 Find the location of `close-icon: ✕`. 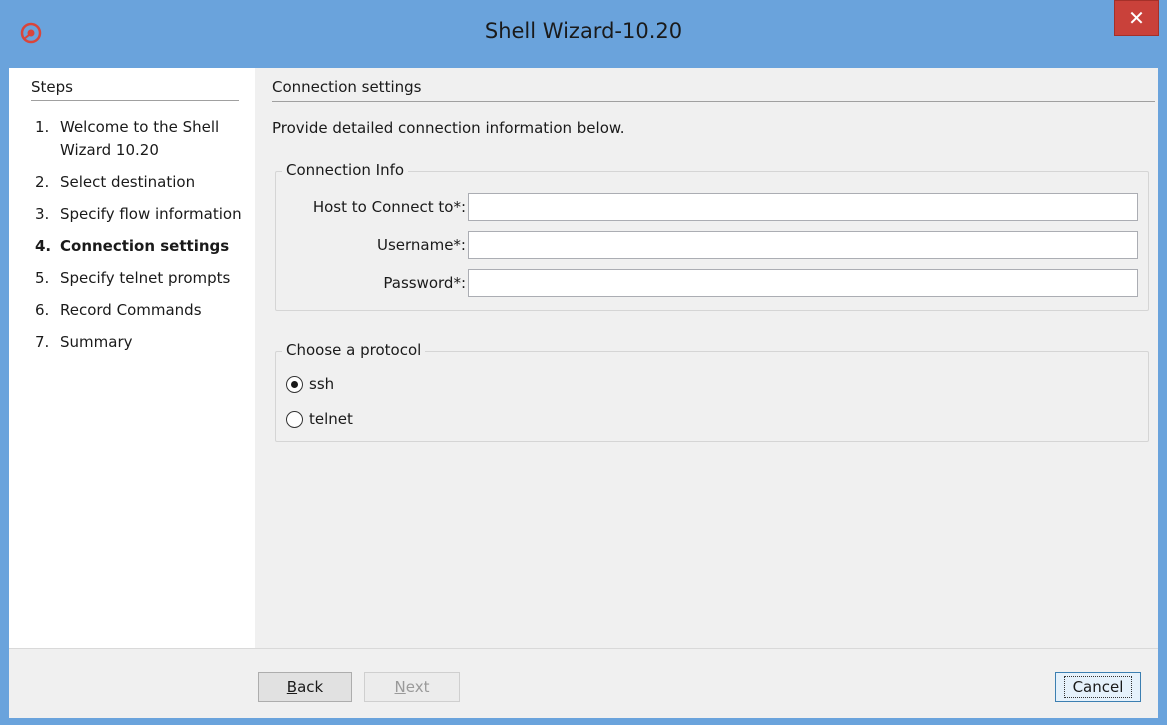

close-icon: ✕ is located at coordinates (1136, 18).